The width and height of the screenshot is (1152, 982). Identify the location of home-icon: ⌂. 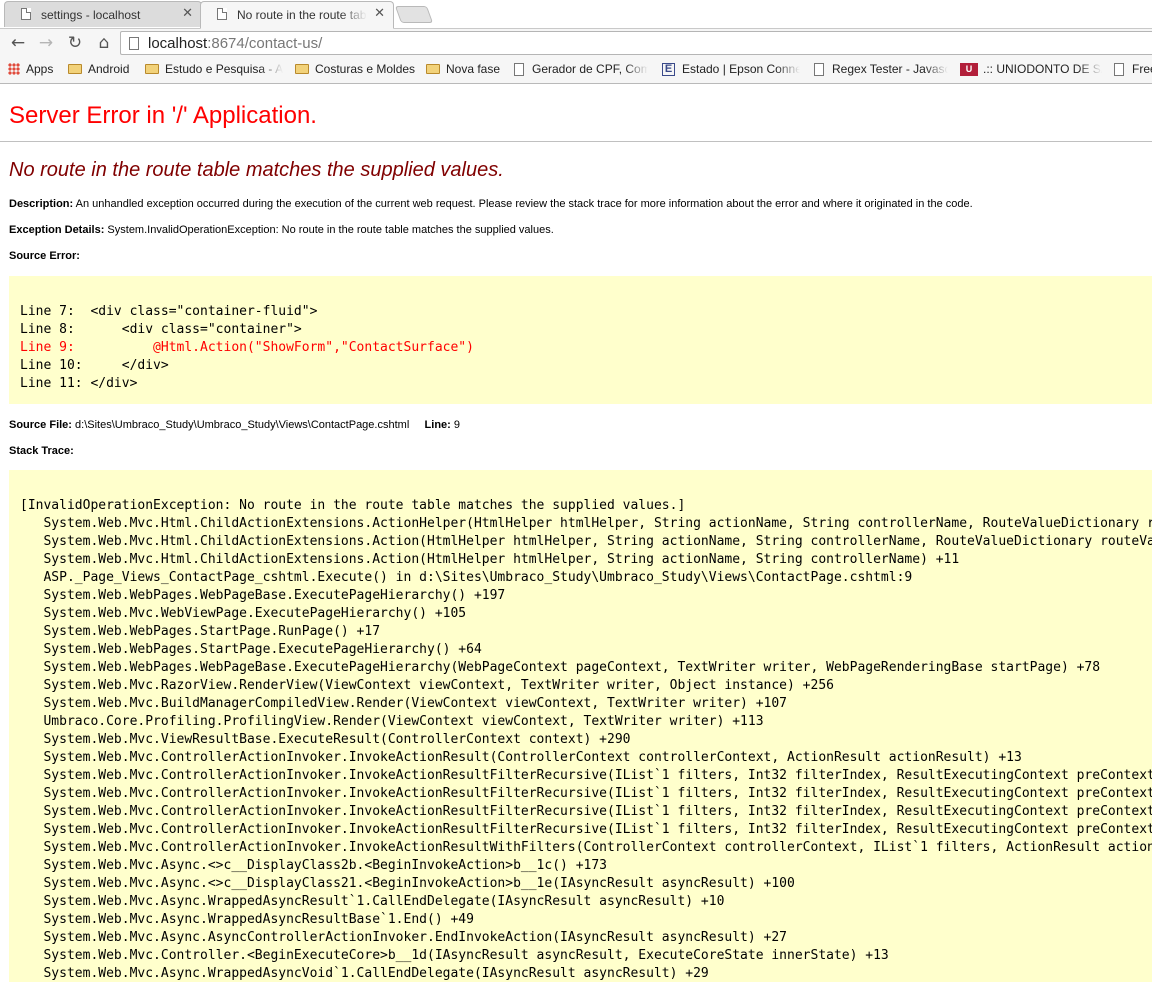
(104, 43).